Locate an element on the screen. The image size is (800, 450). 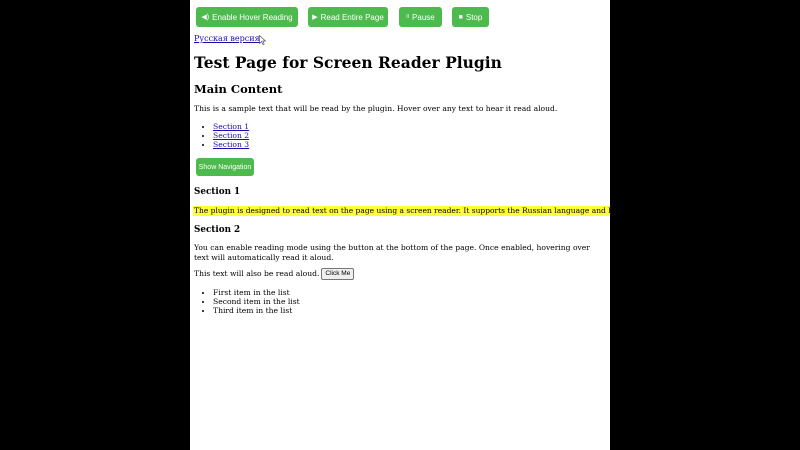
section-3-link: Section 3 is located at coordinates (231, 144).